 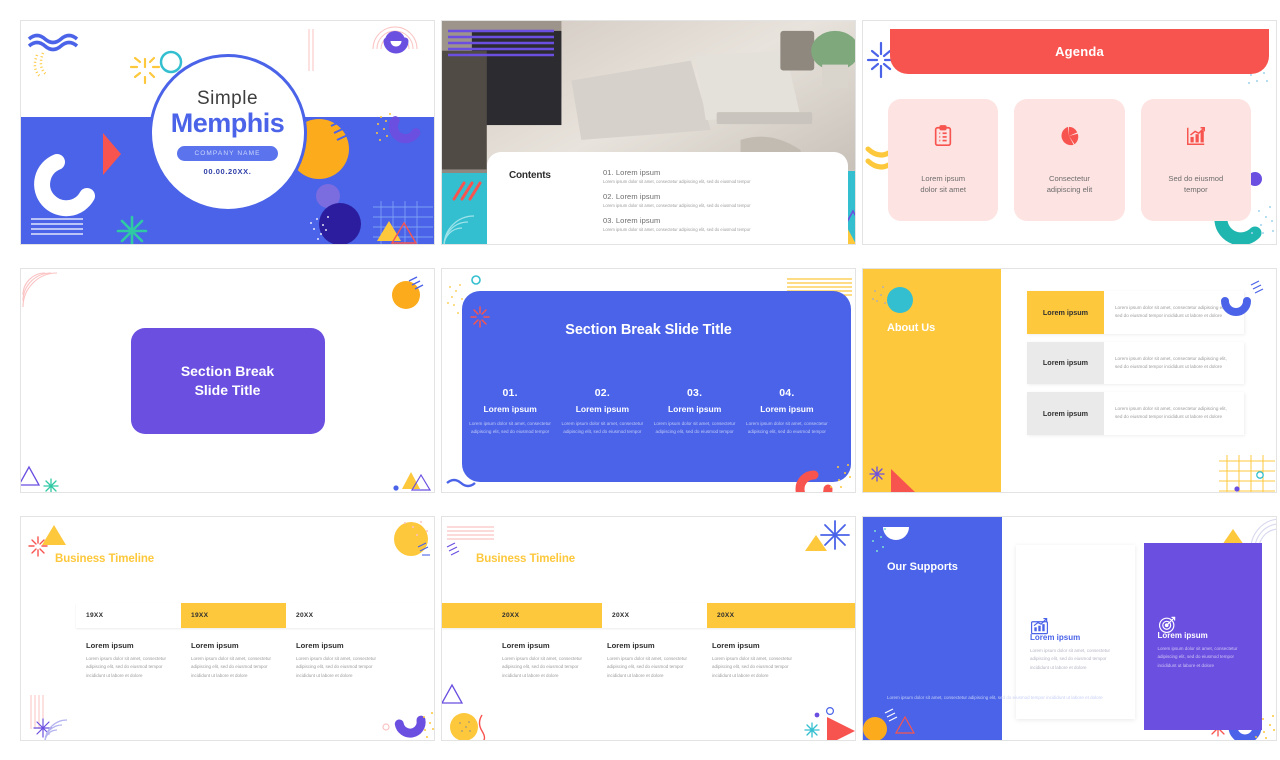 What do you see at coordinates (227, 172) in the screenshot?
I see `presentation-date: 00.00.20XX.` at bounding box center [227, 172].